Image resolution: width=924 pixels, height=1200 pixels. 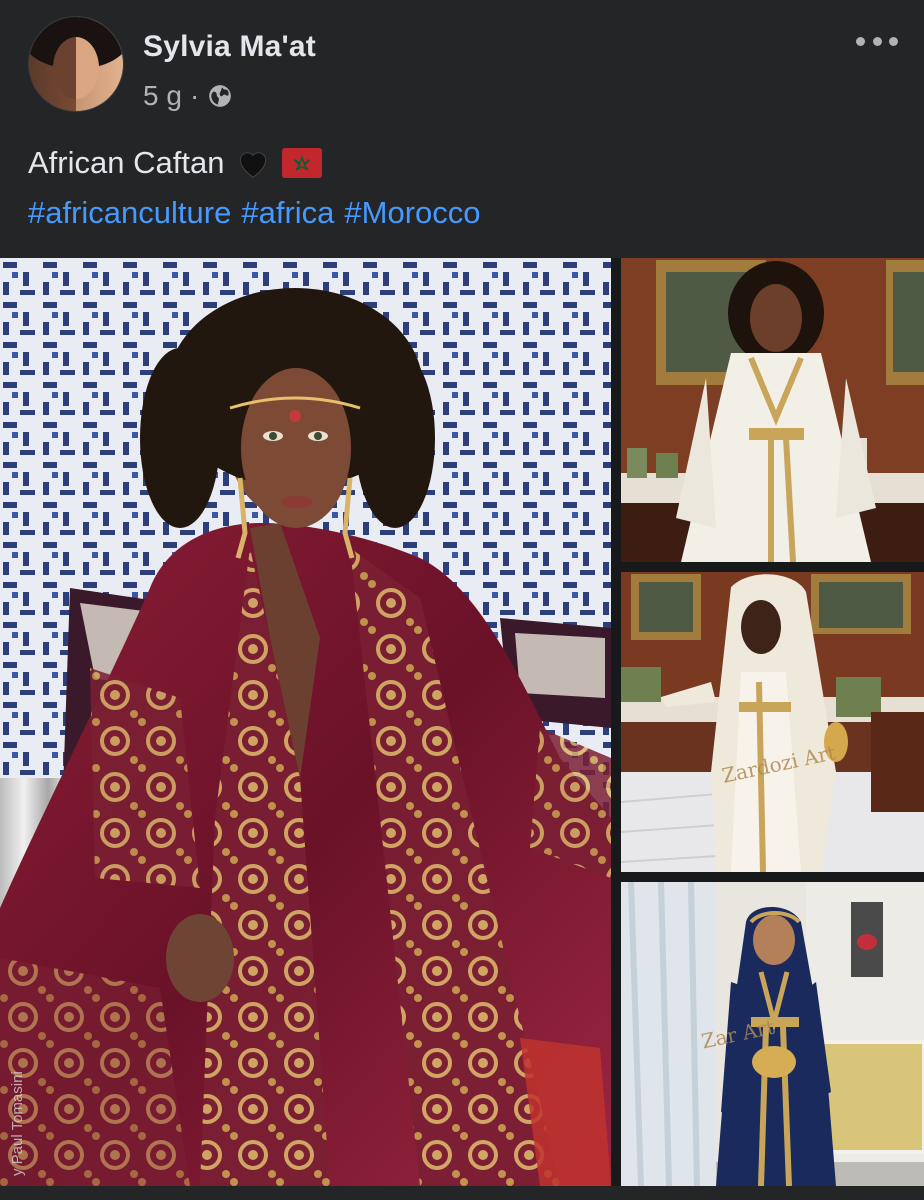 I want to click on post-time: 5 g, so click(x=162, y=96).